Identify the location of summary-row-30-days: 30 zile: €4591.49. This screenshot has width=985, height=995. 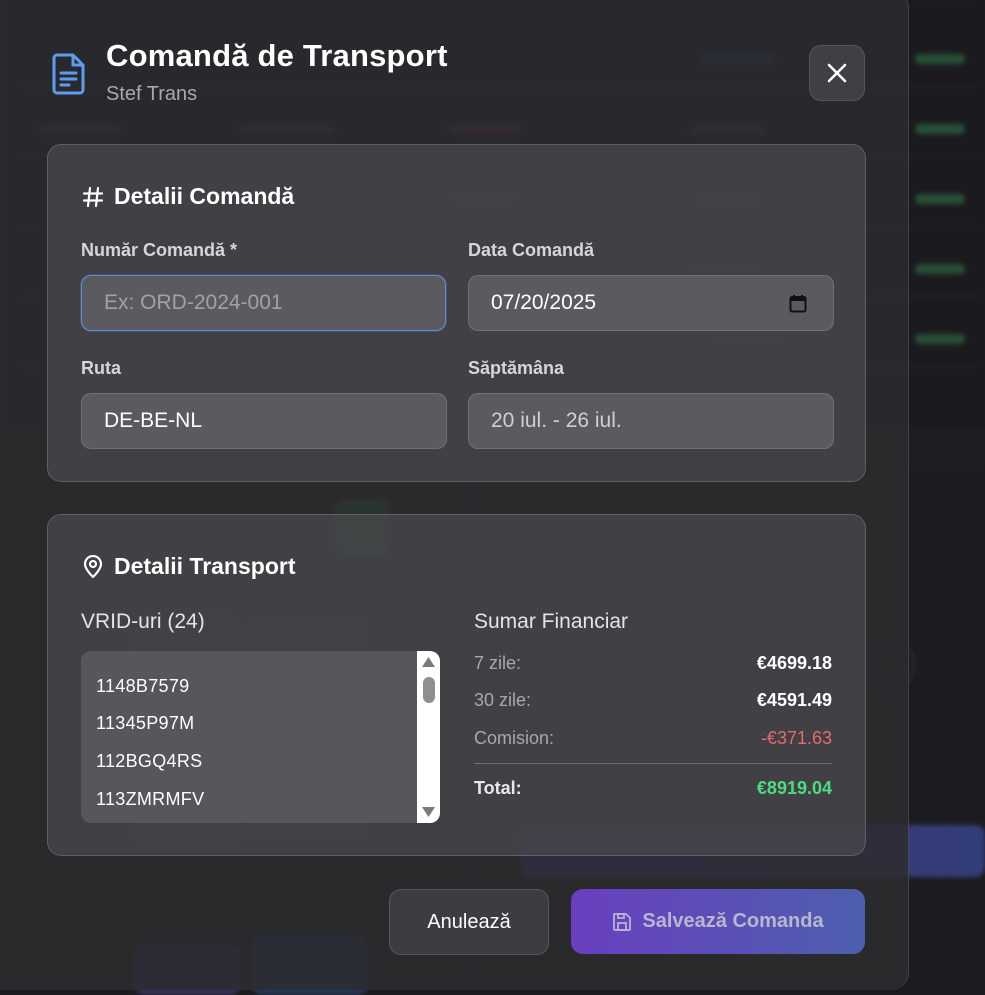
(653, 700).